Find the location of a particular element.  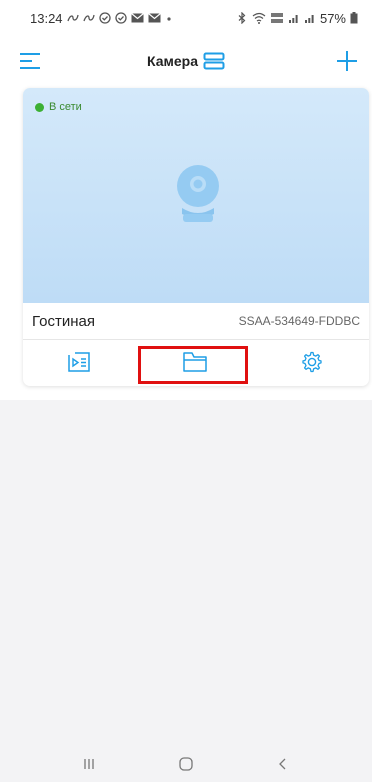

camera-name: Гостиная is located at coordinates (63, 321).